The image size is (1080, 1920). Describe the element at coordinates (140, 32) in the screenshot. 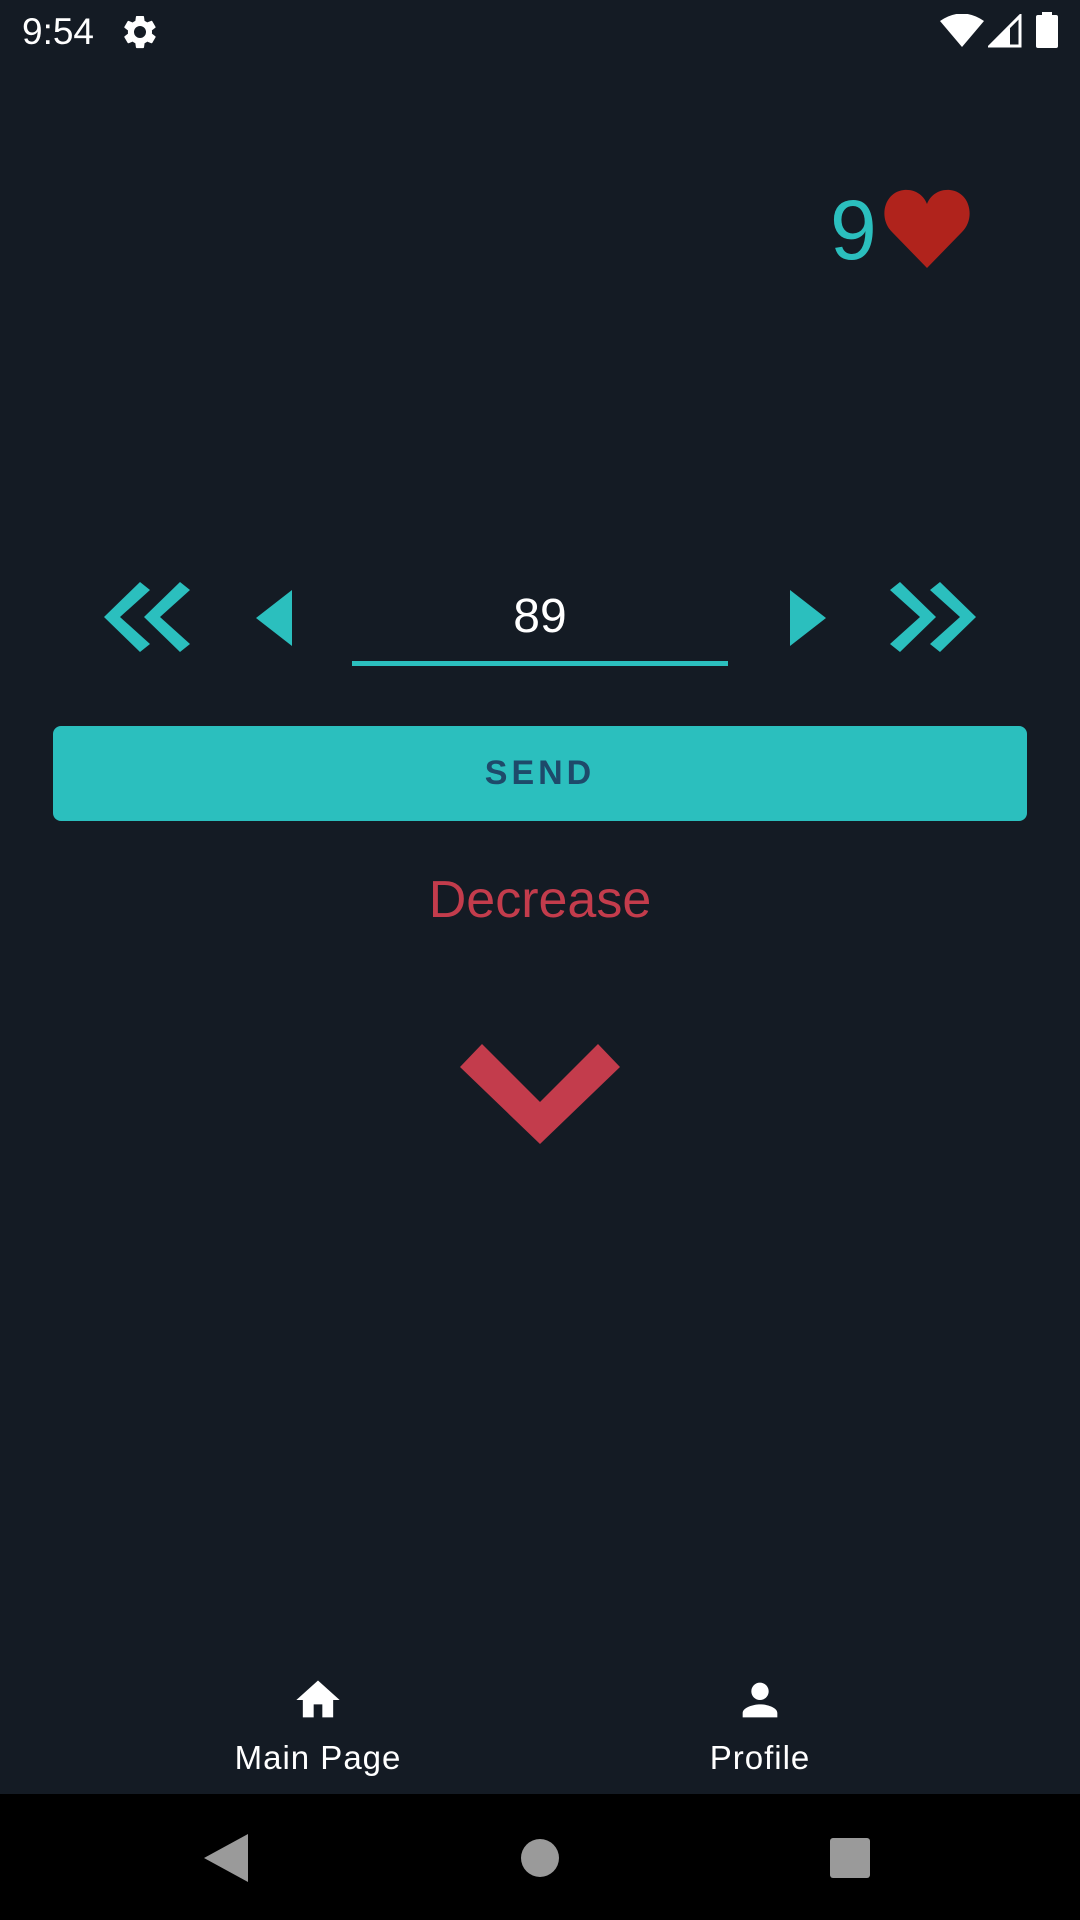

I see `gear-icon` at that location.